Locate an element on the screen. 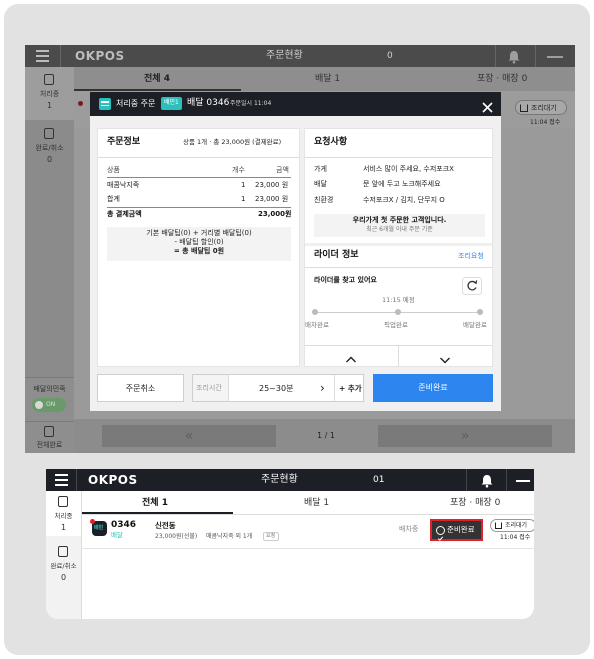  page-indicator: 1 / 1 is located at coordinates (326, 435).